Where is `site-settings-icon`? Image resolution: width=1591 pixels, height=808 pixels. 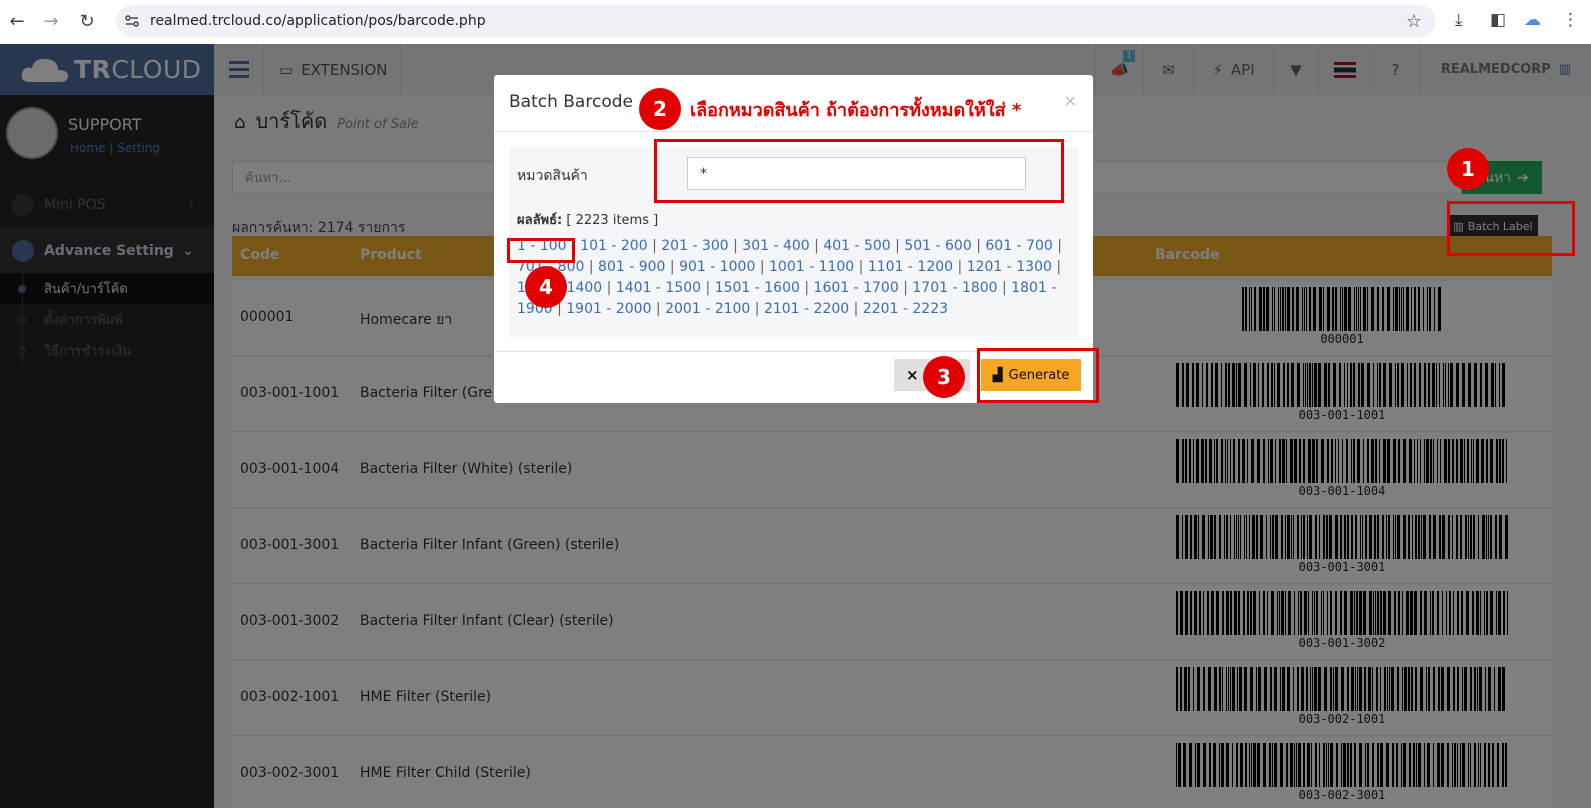 site-settings-icon is located at coordinates (132, 21).